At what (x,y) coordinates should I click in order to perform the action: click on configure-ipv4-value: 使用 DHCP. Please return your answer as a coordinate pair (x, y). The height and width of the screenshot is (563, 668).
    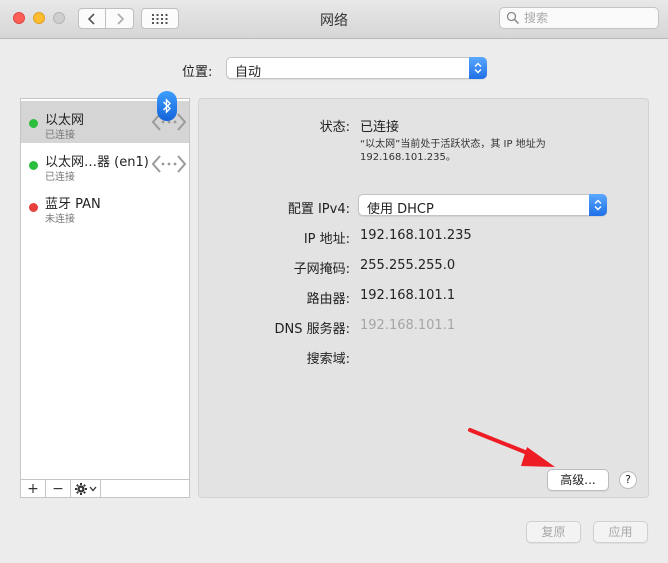
    Looking at the image, I should click on (400, 209).